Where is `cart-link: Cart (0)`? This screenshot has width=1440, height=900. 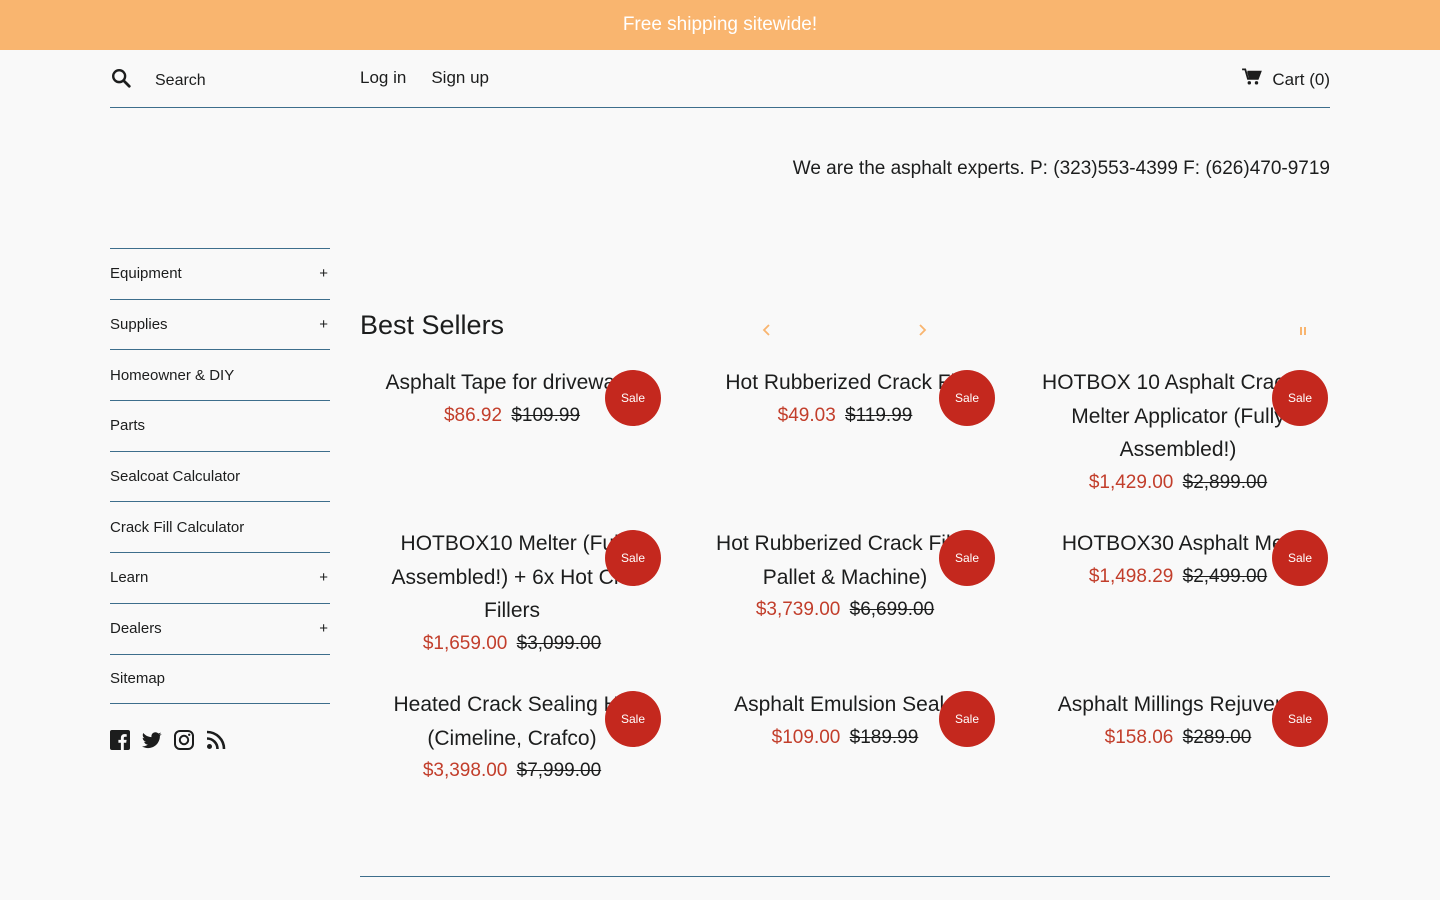 cart-link: Cart (0) is located at coordinates (1286, 79).